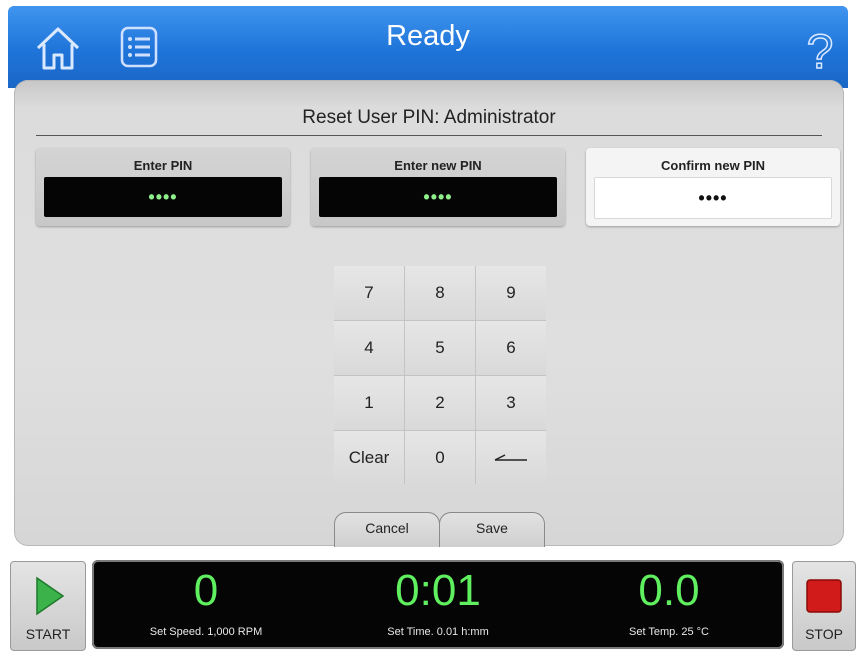 The image size is (856, 651). What do you see at coordinates (668, 632) in the screenshot?
I see `temp-setpoint: Set Temp. 25 °C` at bounding box center [668, 632].